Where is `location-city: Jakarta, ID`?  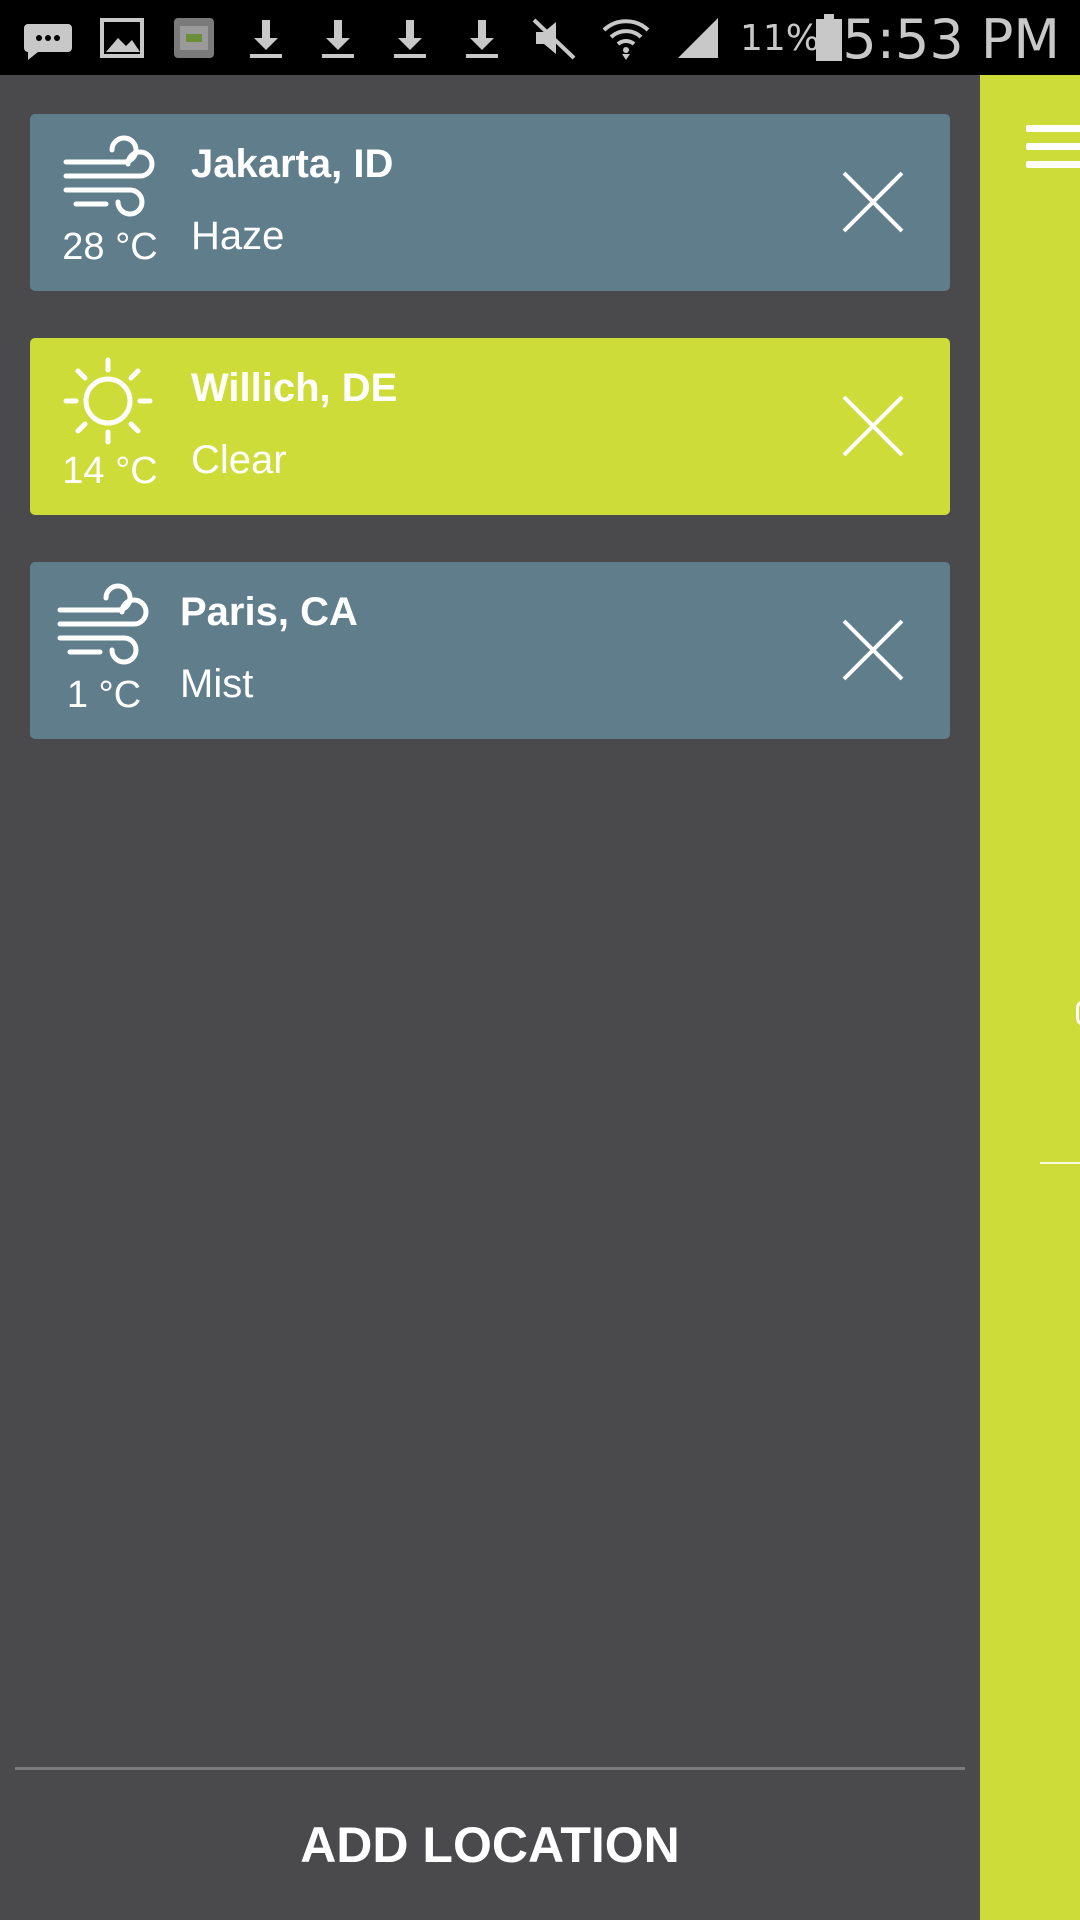 location-city: Jakarta, ID is located at coordinates (292, 164).